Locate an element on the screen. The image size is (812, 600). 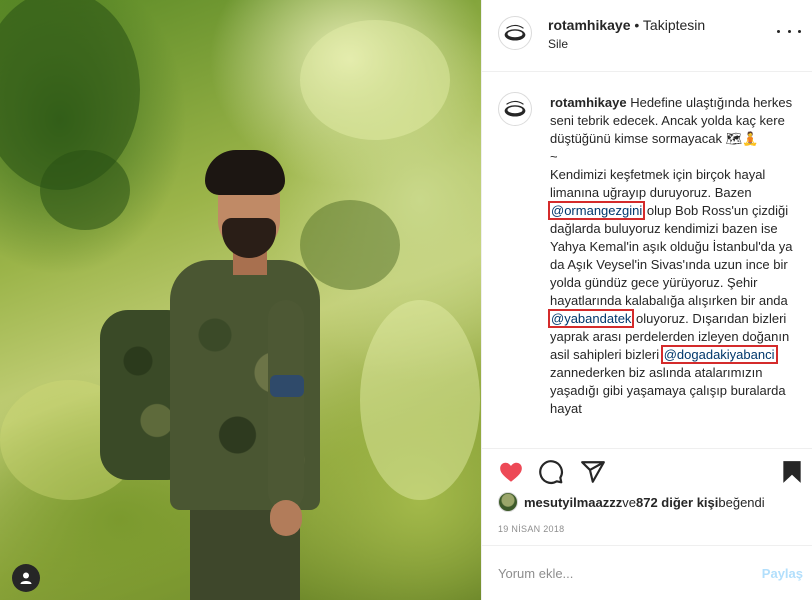
user-icon is located at coordinates (26, 578).